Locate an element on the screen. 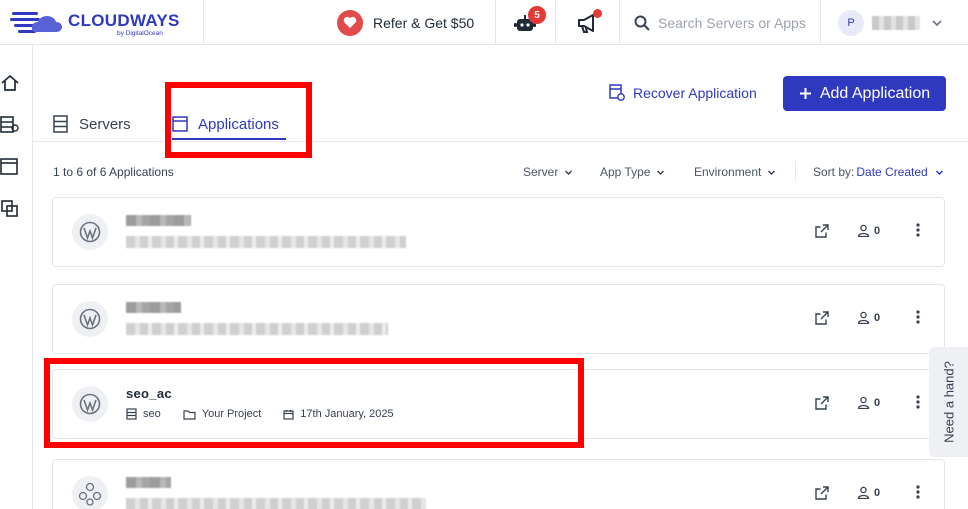  cloudways-logo: CLOUDWAYS by DigitalOcean is located at coordinates (102, 23).